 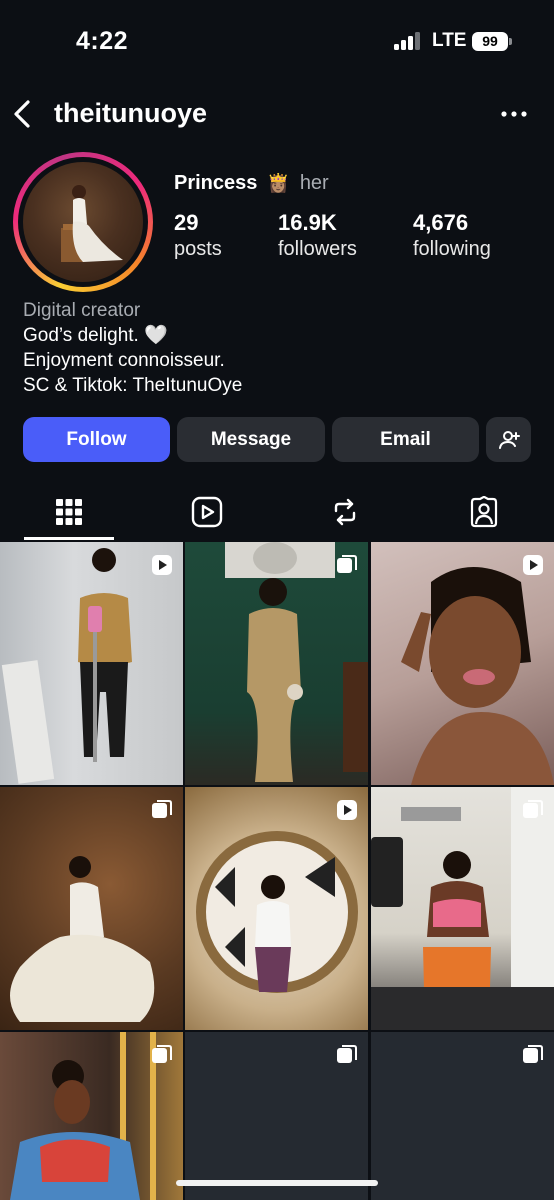 I want to click on add-user-button, so click(x=508, y=439).